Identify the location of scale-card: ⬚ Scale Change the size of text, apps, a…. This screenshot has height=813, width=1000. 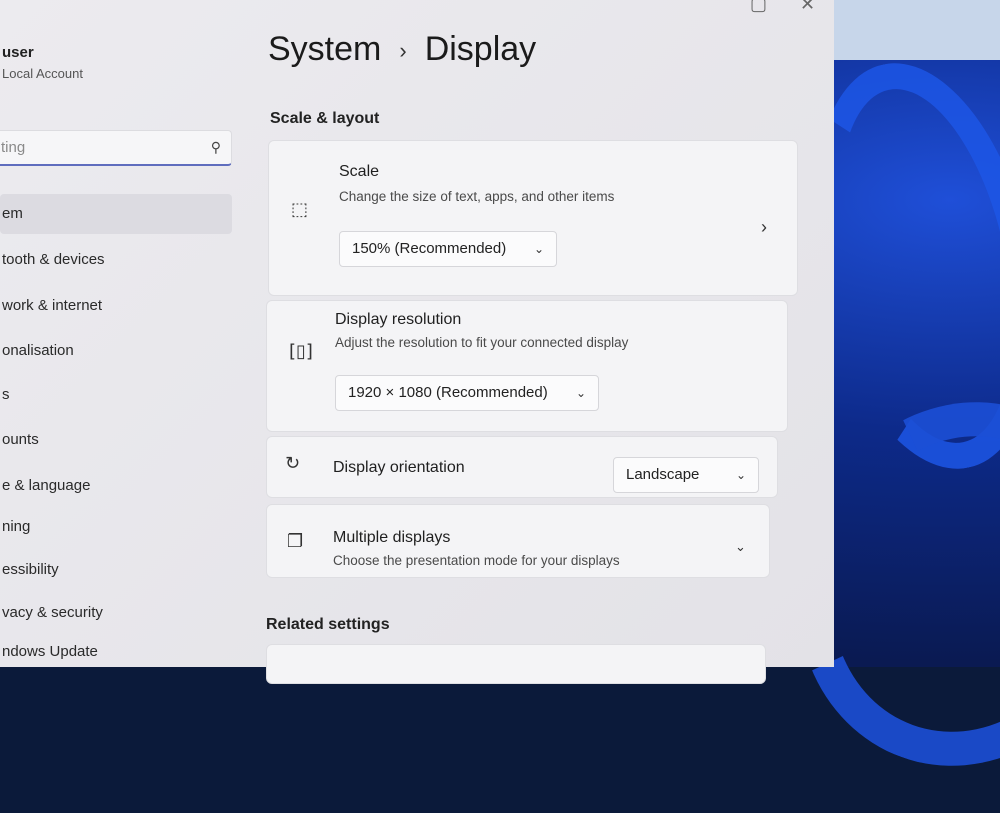
(533, 218).